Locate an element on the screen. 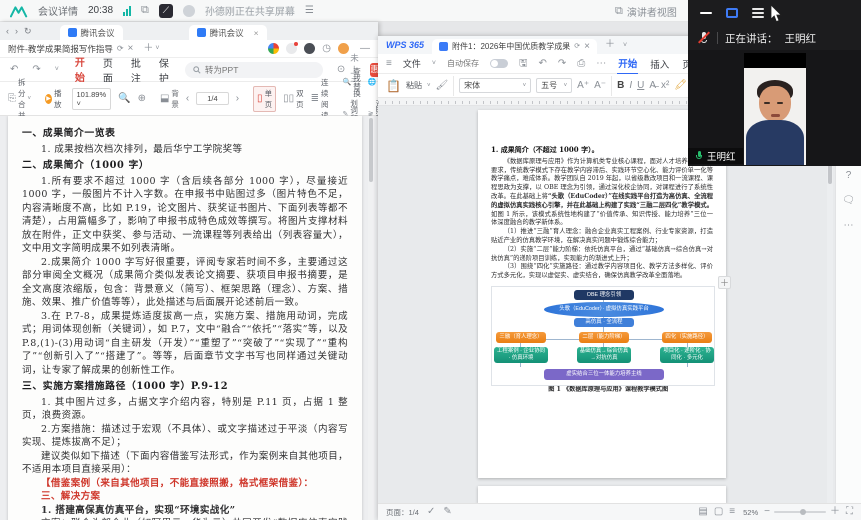 This screenshot has width=861, height=520. more-sidebar-icon: ⋯ is located at coordinates (849, 225).